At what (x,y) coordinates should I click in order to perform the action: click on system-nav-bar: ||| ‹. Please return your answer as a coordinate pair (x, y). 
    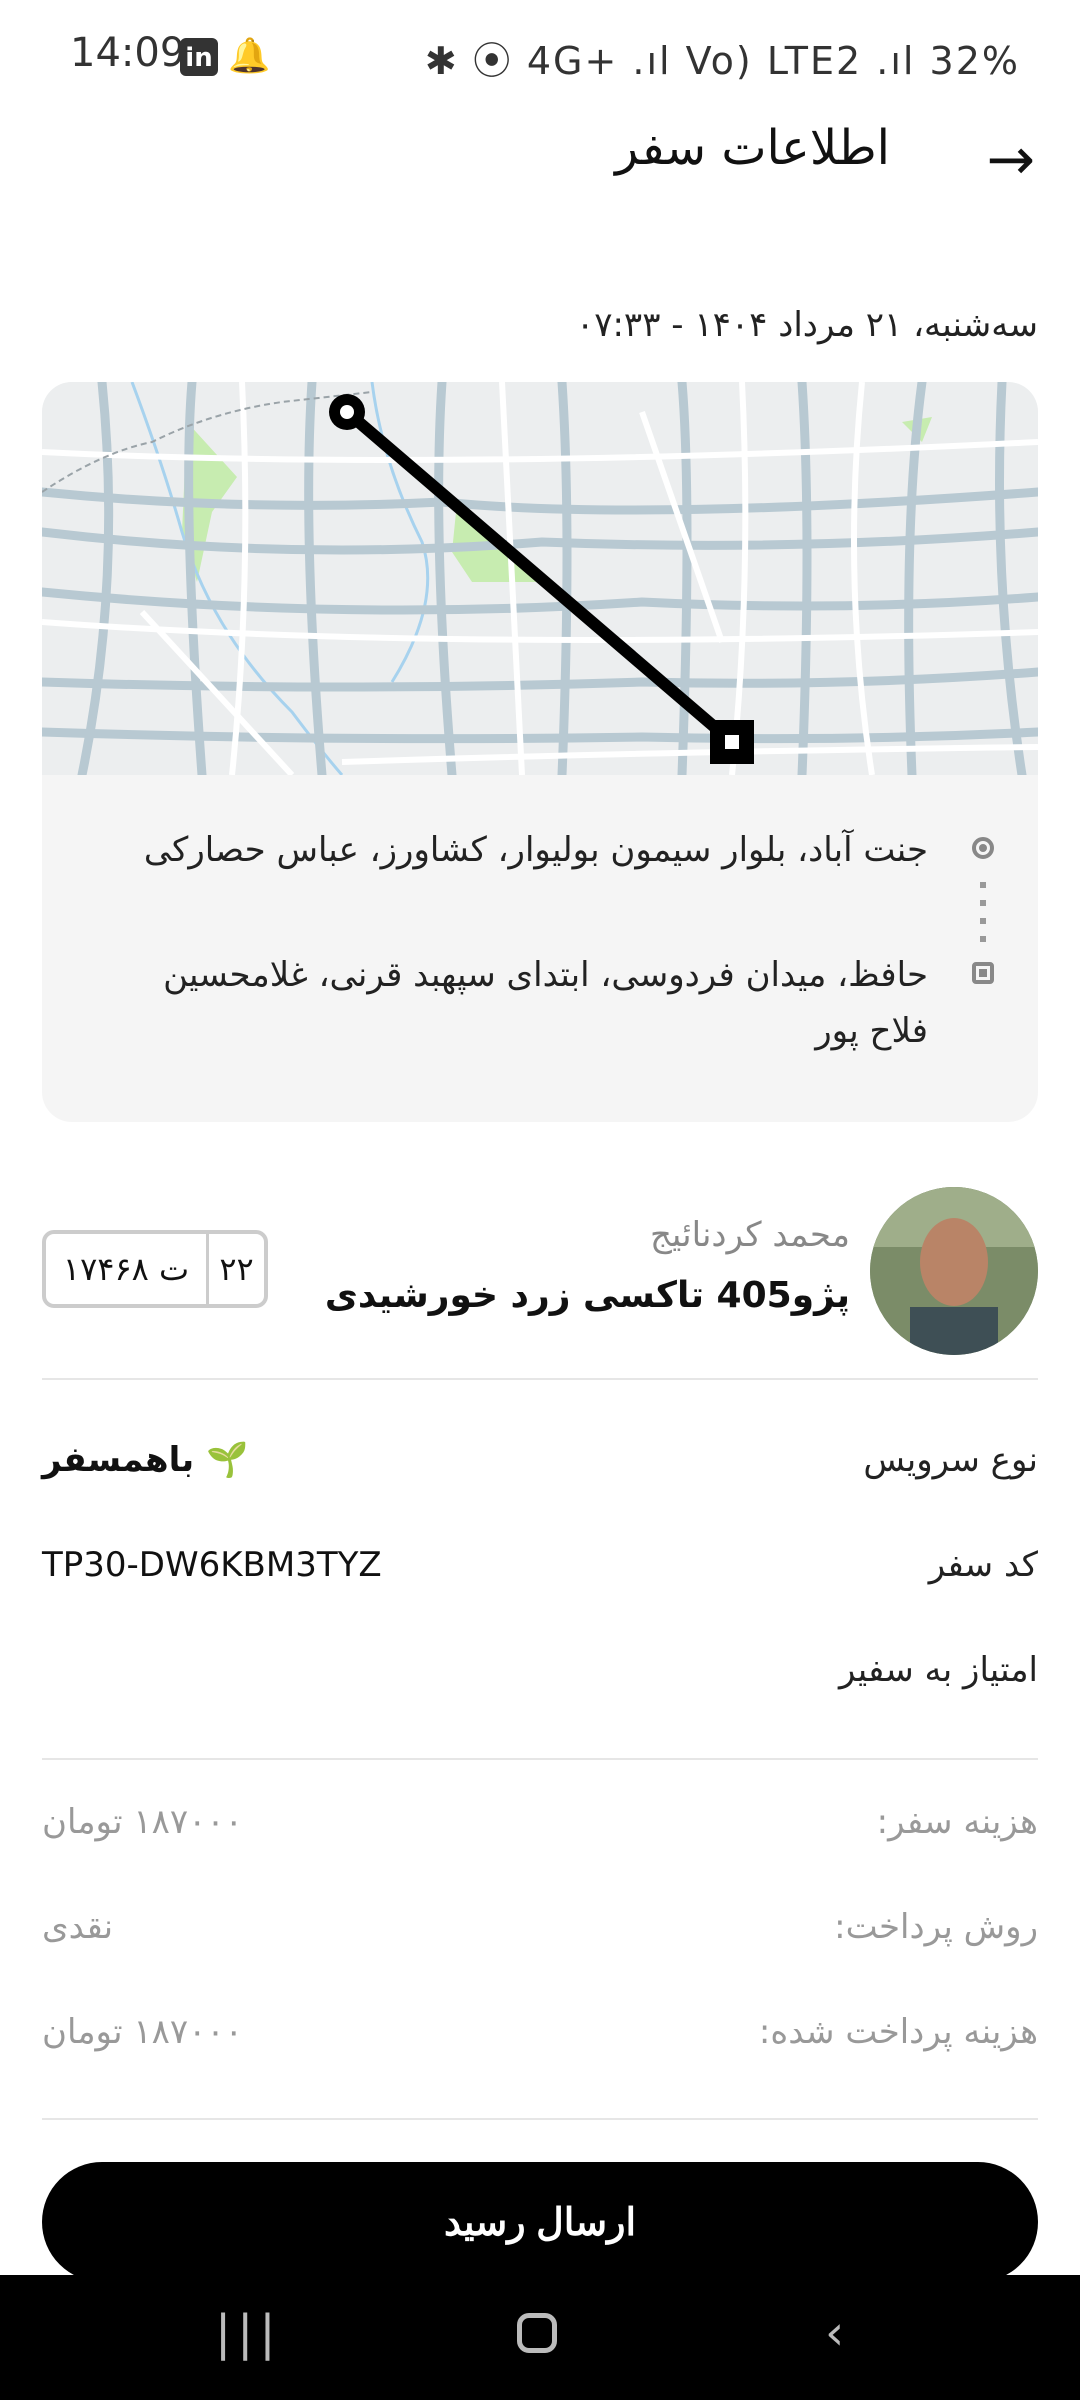
    Looking at the image, I should click on (540, 2337).